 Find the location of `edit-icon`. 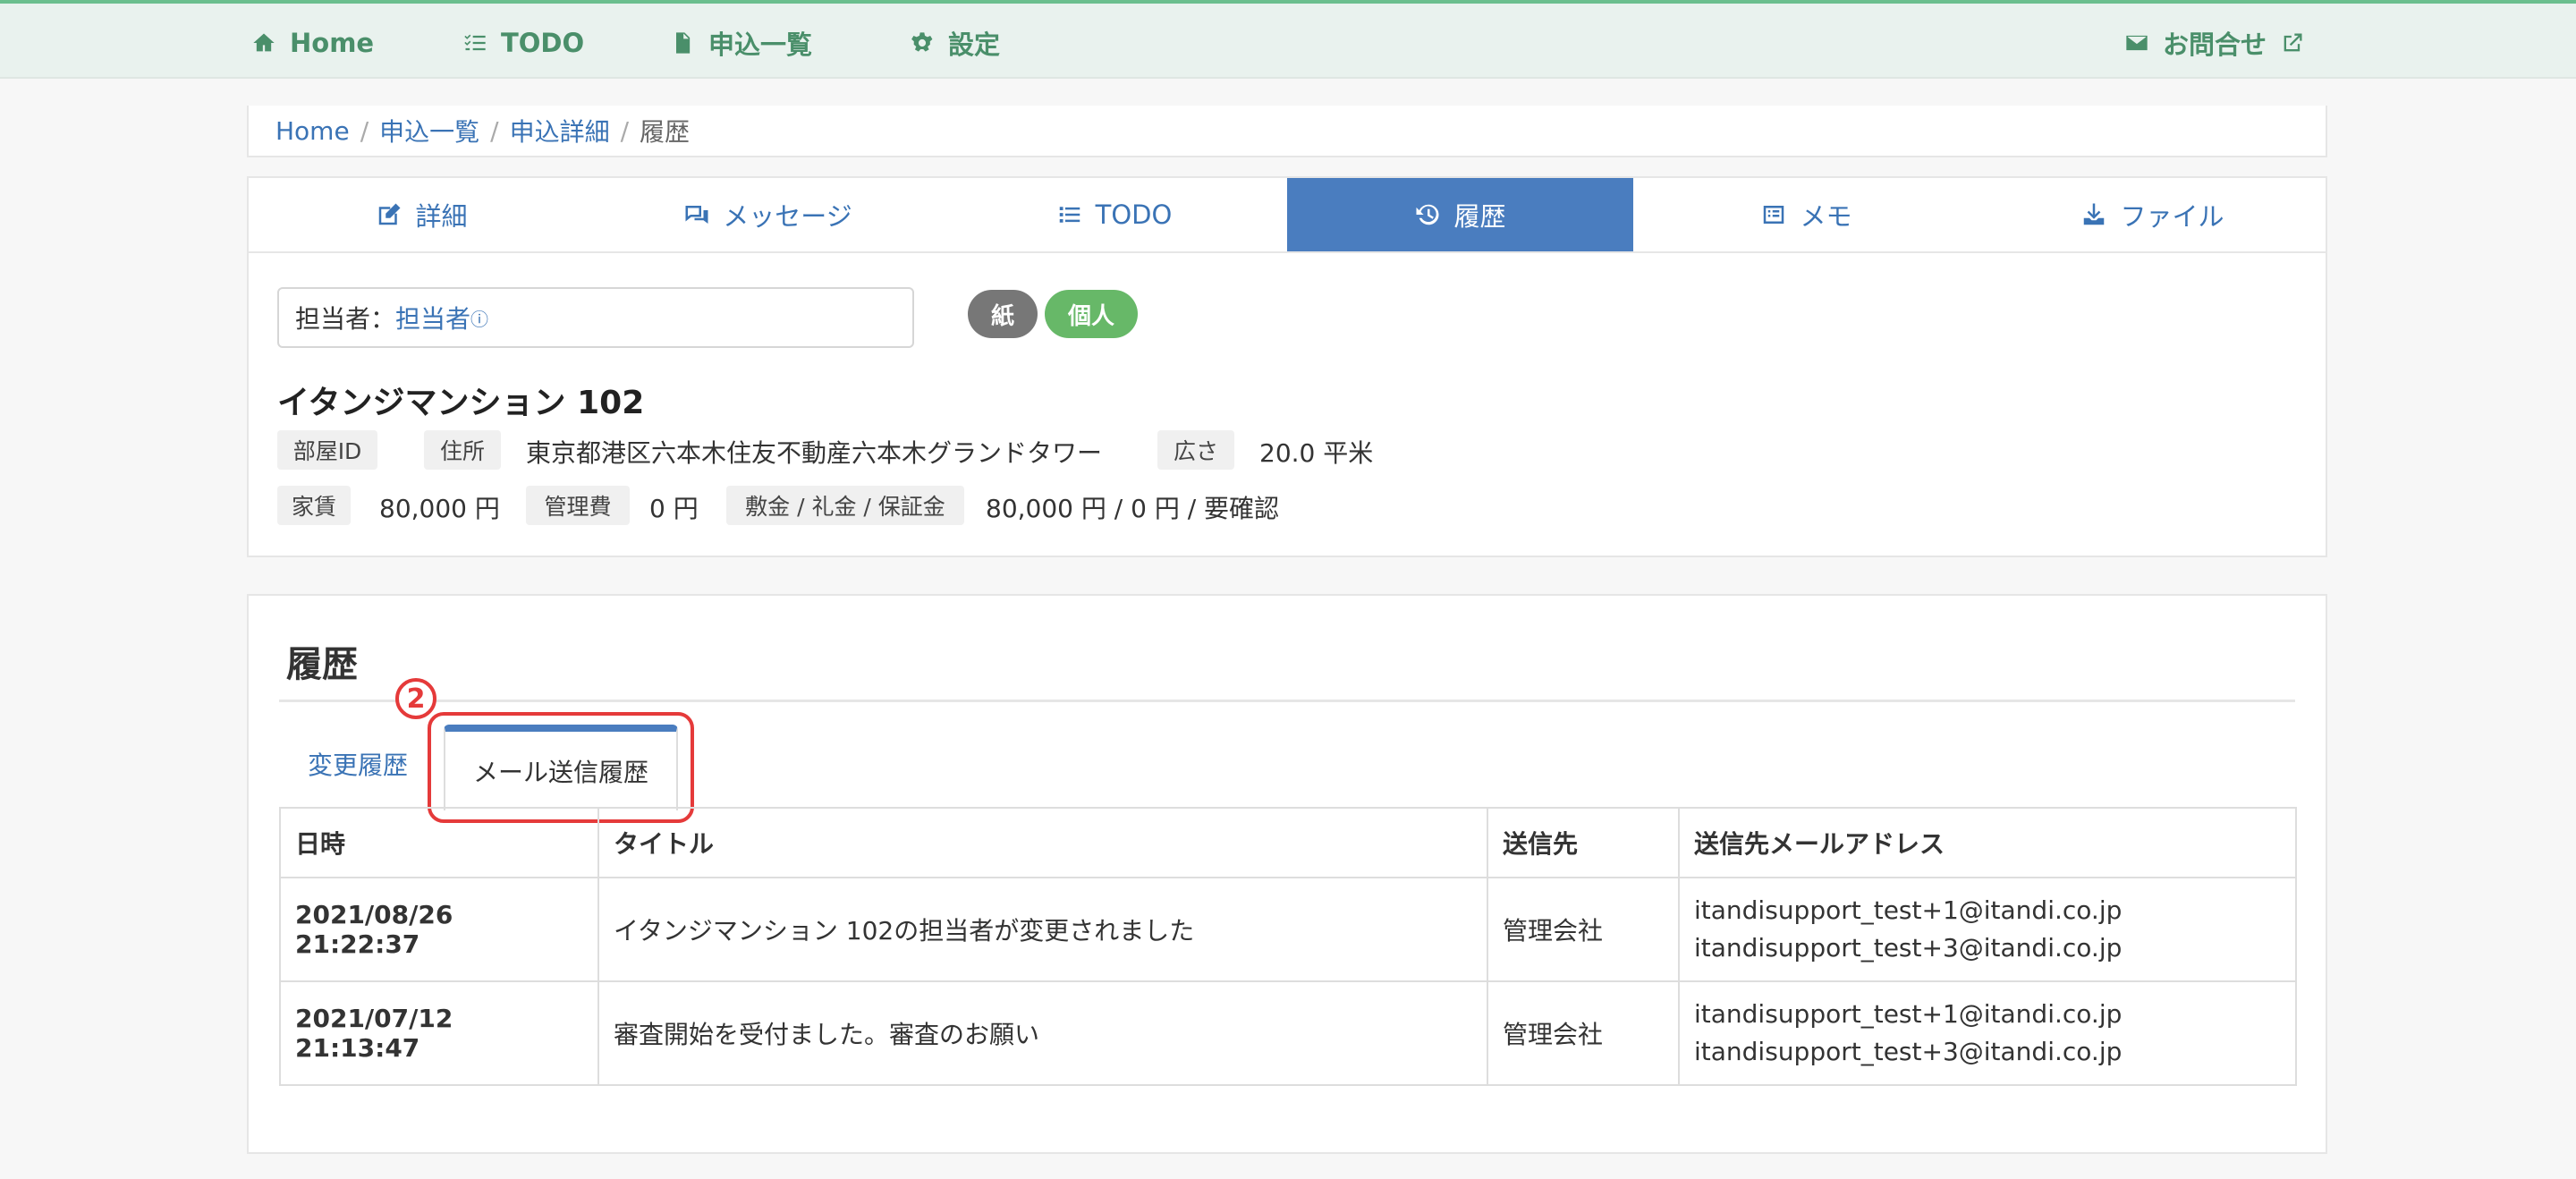

edit-icon is located at coordinates (390, 214).